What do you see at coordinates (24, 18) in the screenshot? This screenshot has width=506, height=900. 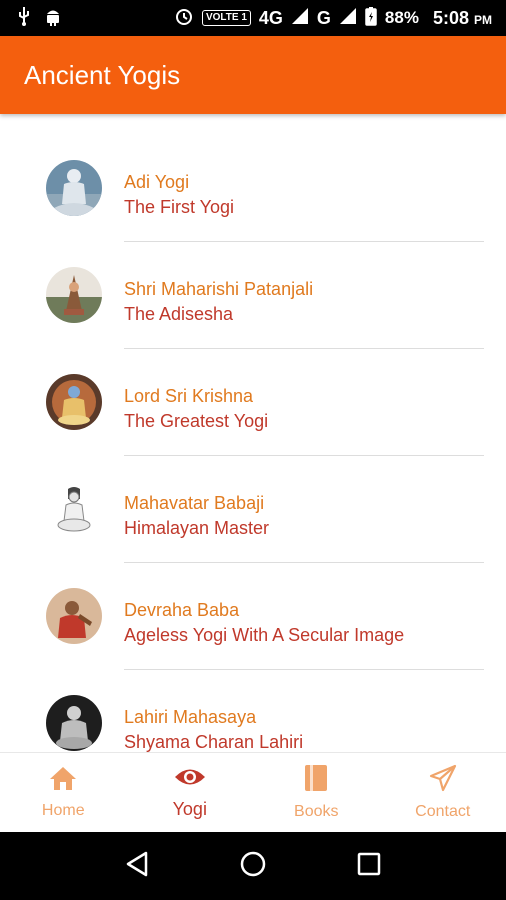 I see `usb-icon` at bounding box center [24, 18].